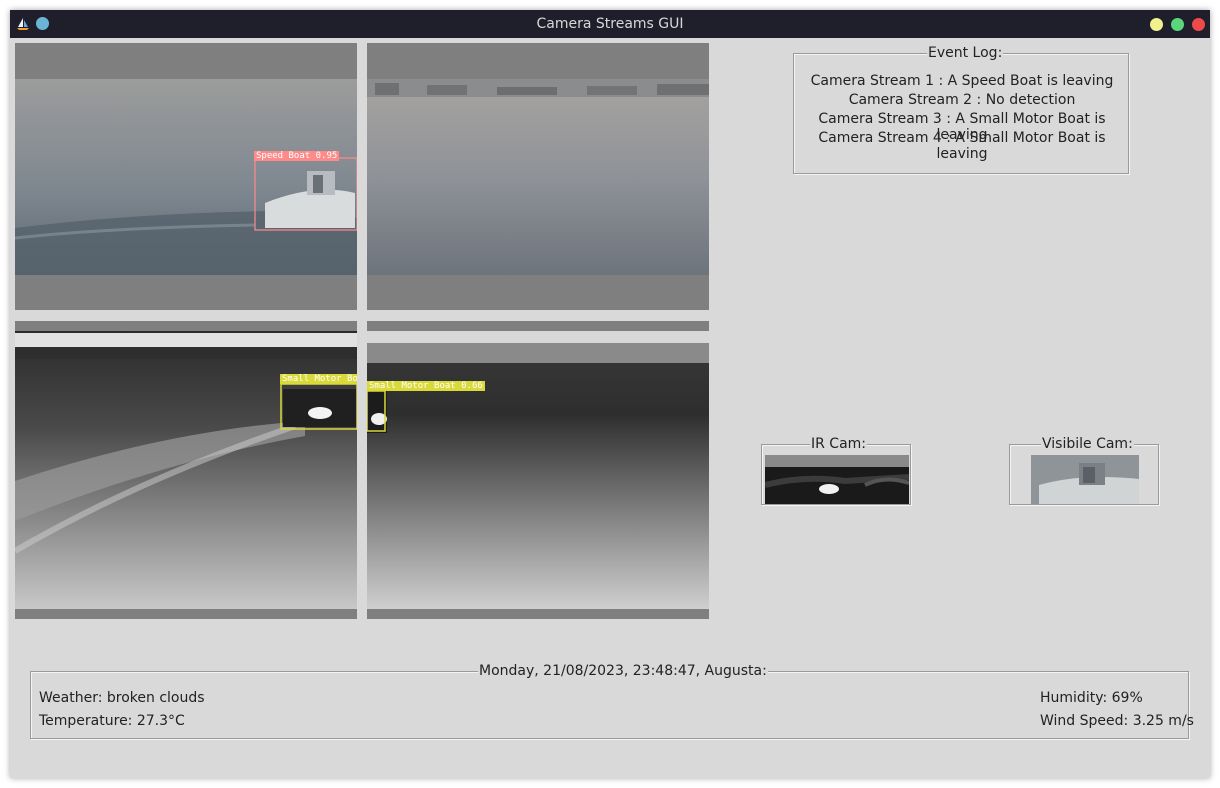  Describe the element at coordinates (962, 100) in the screenshot. I see `event-log-line: Camera Stream 2 : No detection` at that location.